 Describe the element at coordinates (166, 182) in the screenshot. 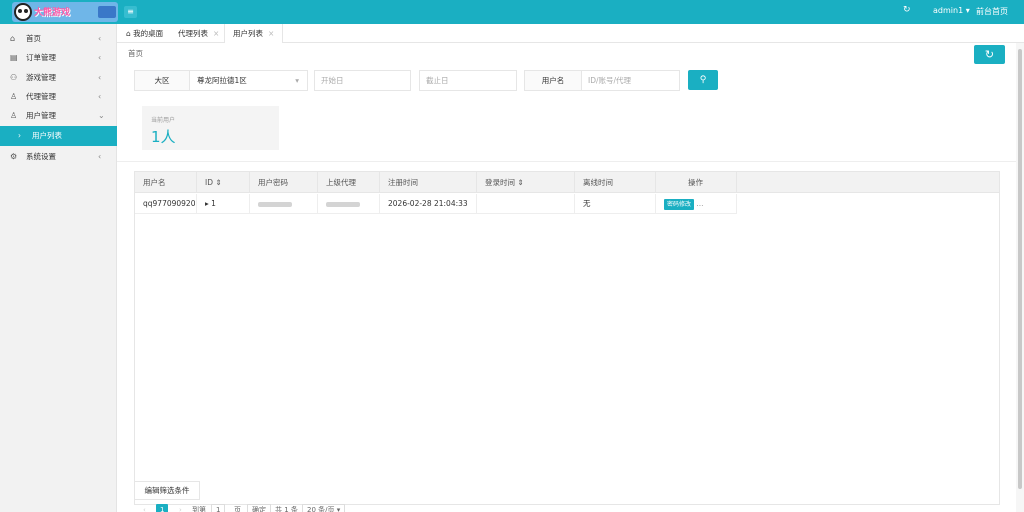

I see `column-header-username: 用户名` at that location.